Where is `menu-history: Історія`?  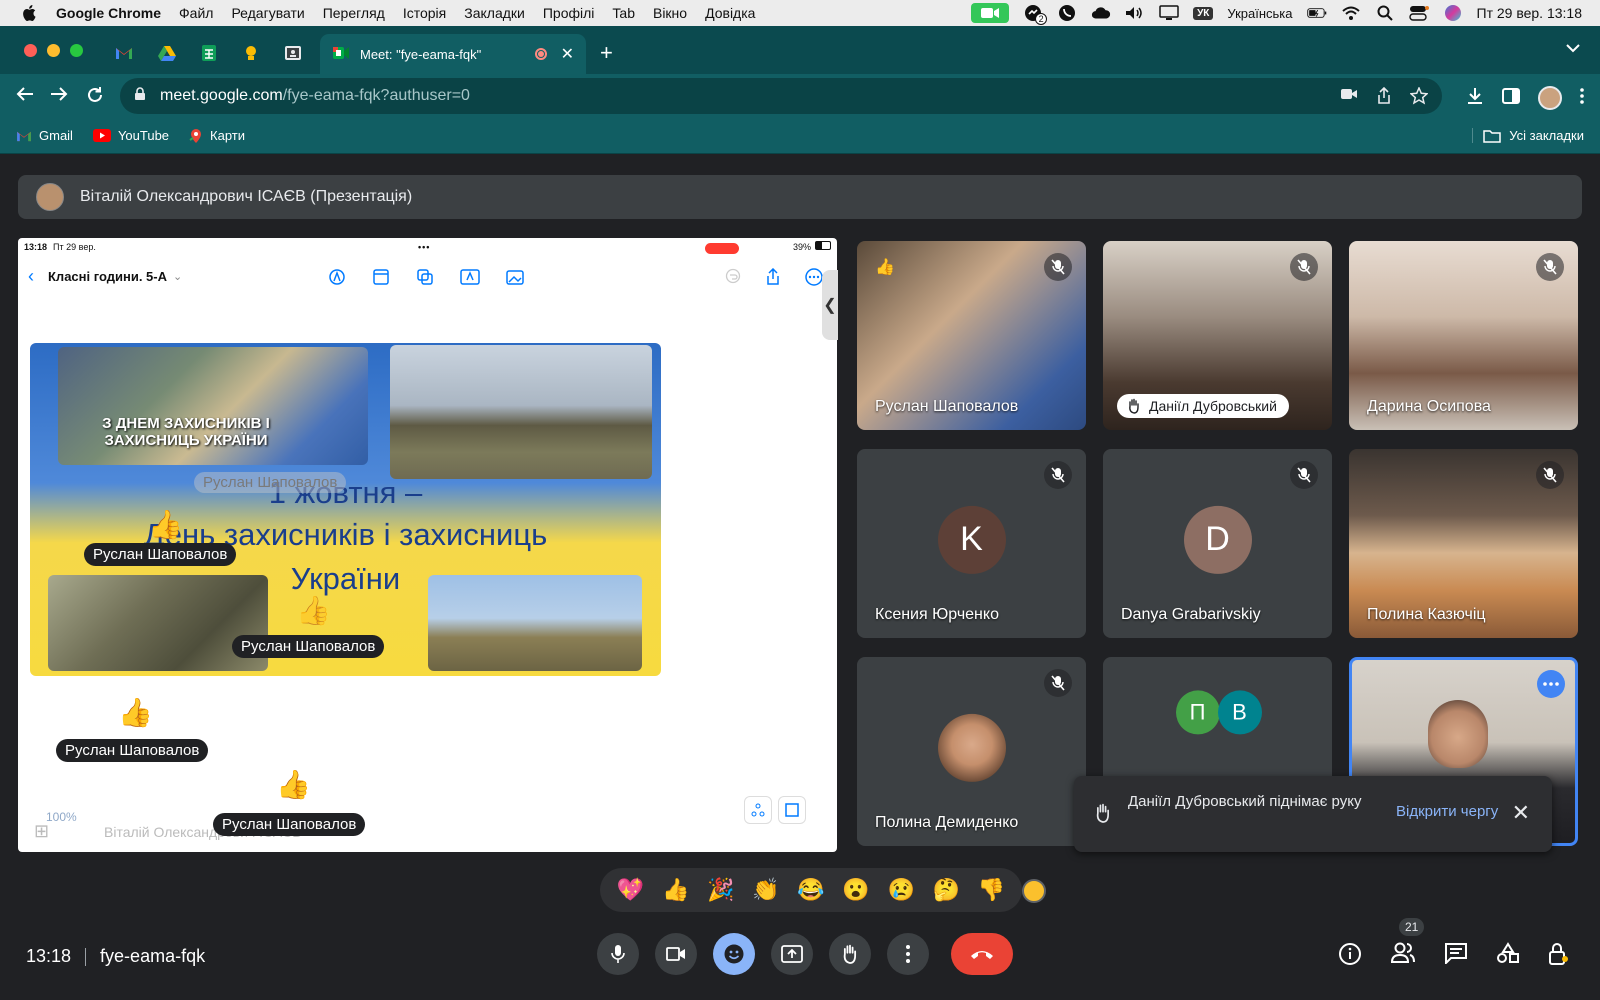 menu-history: Історія is located at coordinates (424, 13).